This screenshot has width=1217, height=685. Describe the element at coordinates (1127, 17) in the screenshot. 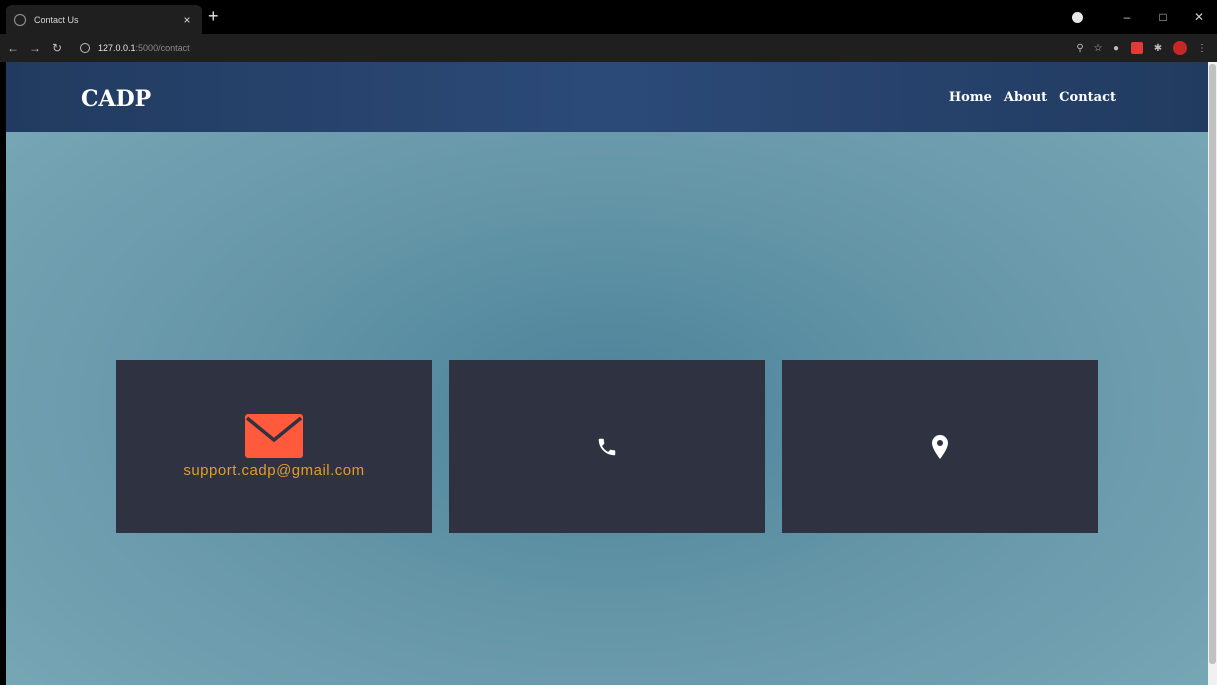

I see `minimize-icon: –` at that location.